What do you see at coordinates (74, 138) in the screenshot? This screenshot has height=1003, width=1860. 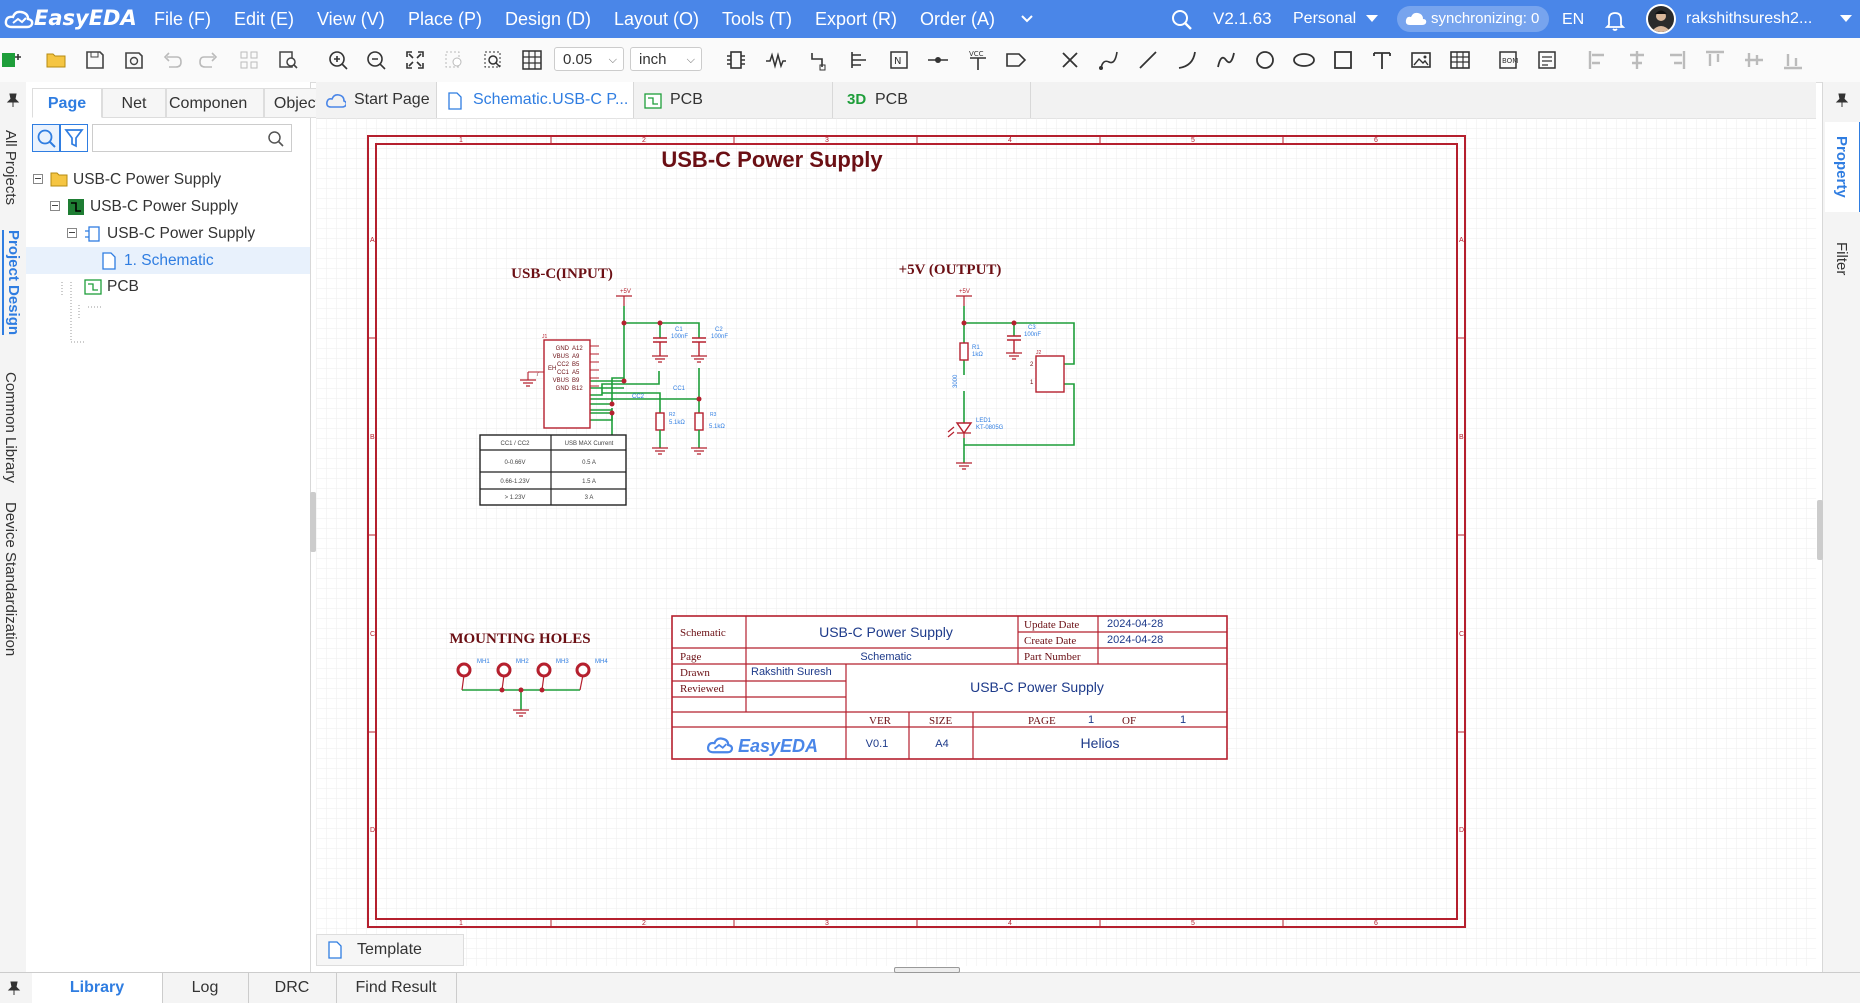 I see `filter-button` at bounding box center [74, 138].